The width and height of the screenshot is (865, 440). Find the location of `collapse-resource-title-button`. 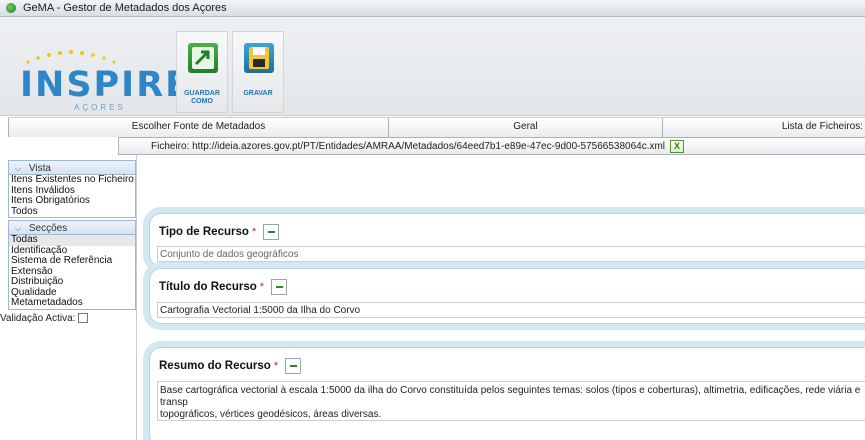

collapse-resource-title-button is located at coordinates (279, 287).